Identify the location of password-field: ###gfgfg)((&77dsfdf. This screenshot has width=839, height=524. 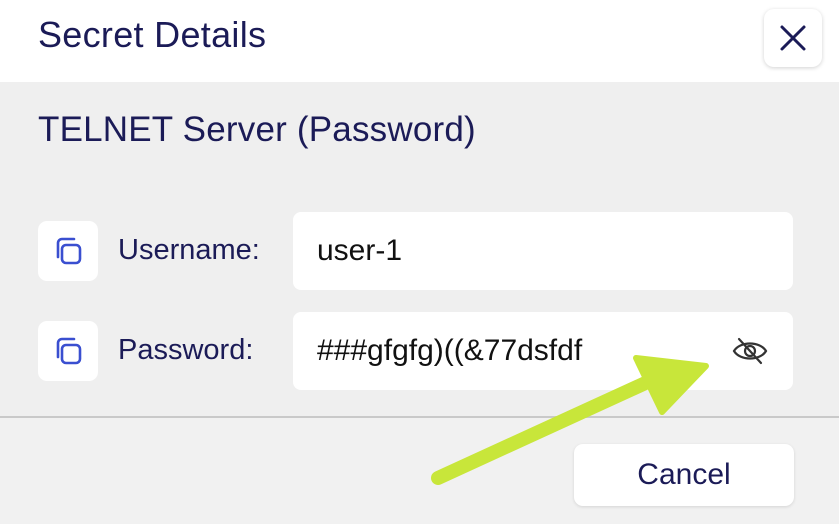
(543, 351).